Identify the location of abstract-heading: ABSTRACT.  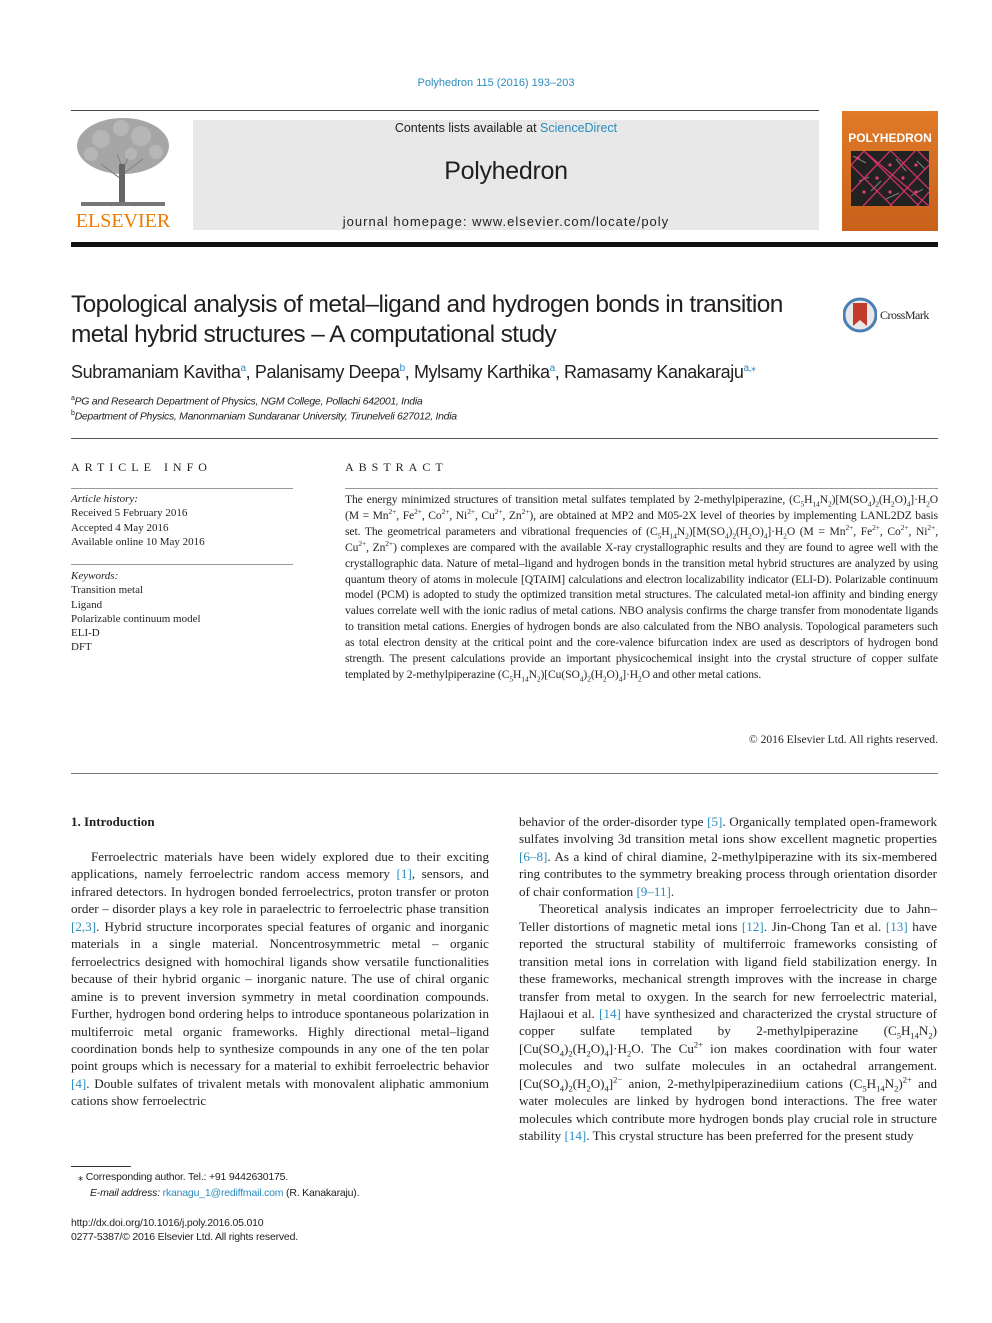
(396, 467).